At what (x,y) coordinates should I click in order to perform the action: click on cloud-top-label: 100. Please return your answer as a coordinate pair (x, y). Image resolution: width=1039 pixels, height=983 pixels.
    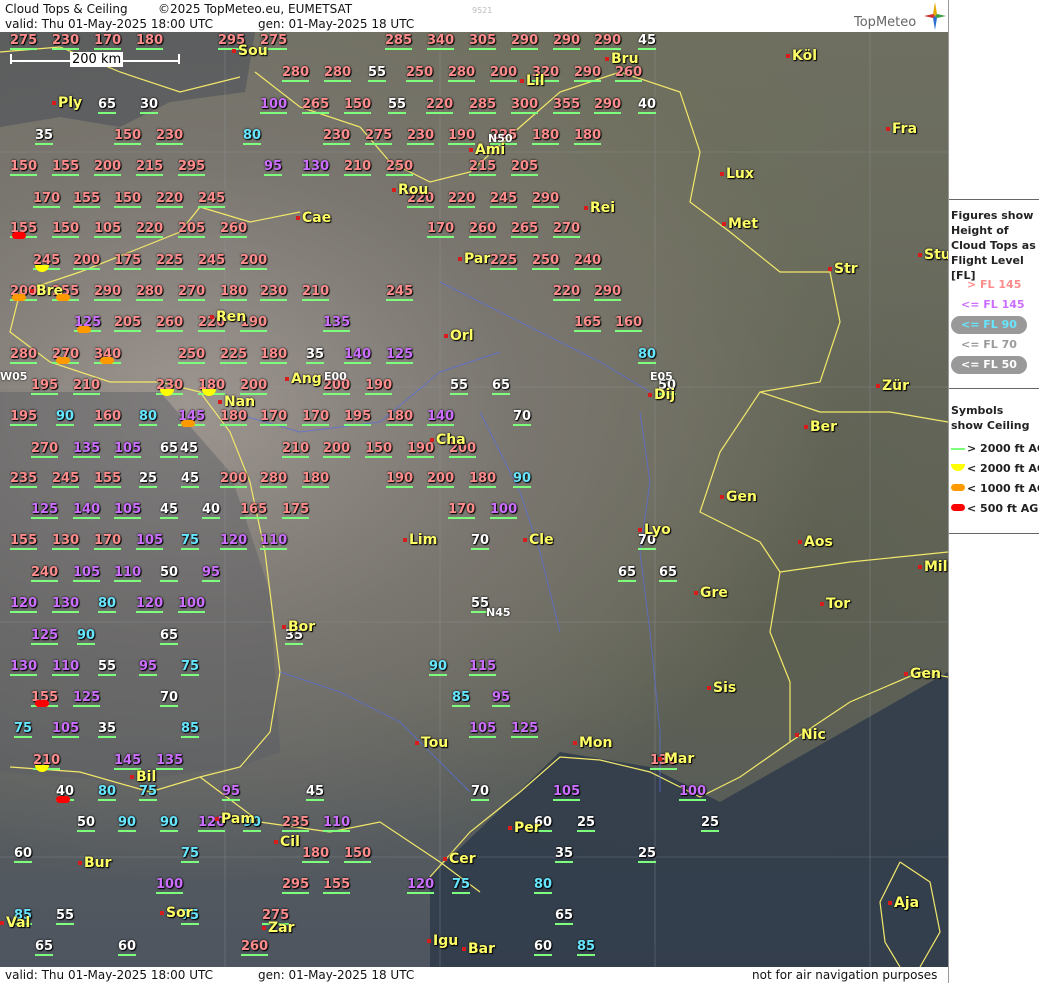
    Looking at the image, I should click on (170, 885).